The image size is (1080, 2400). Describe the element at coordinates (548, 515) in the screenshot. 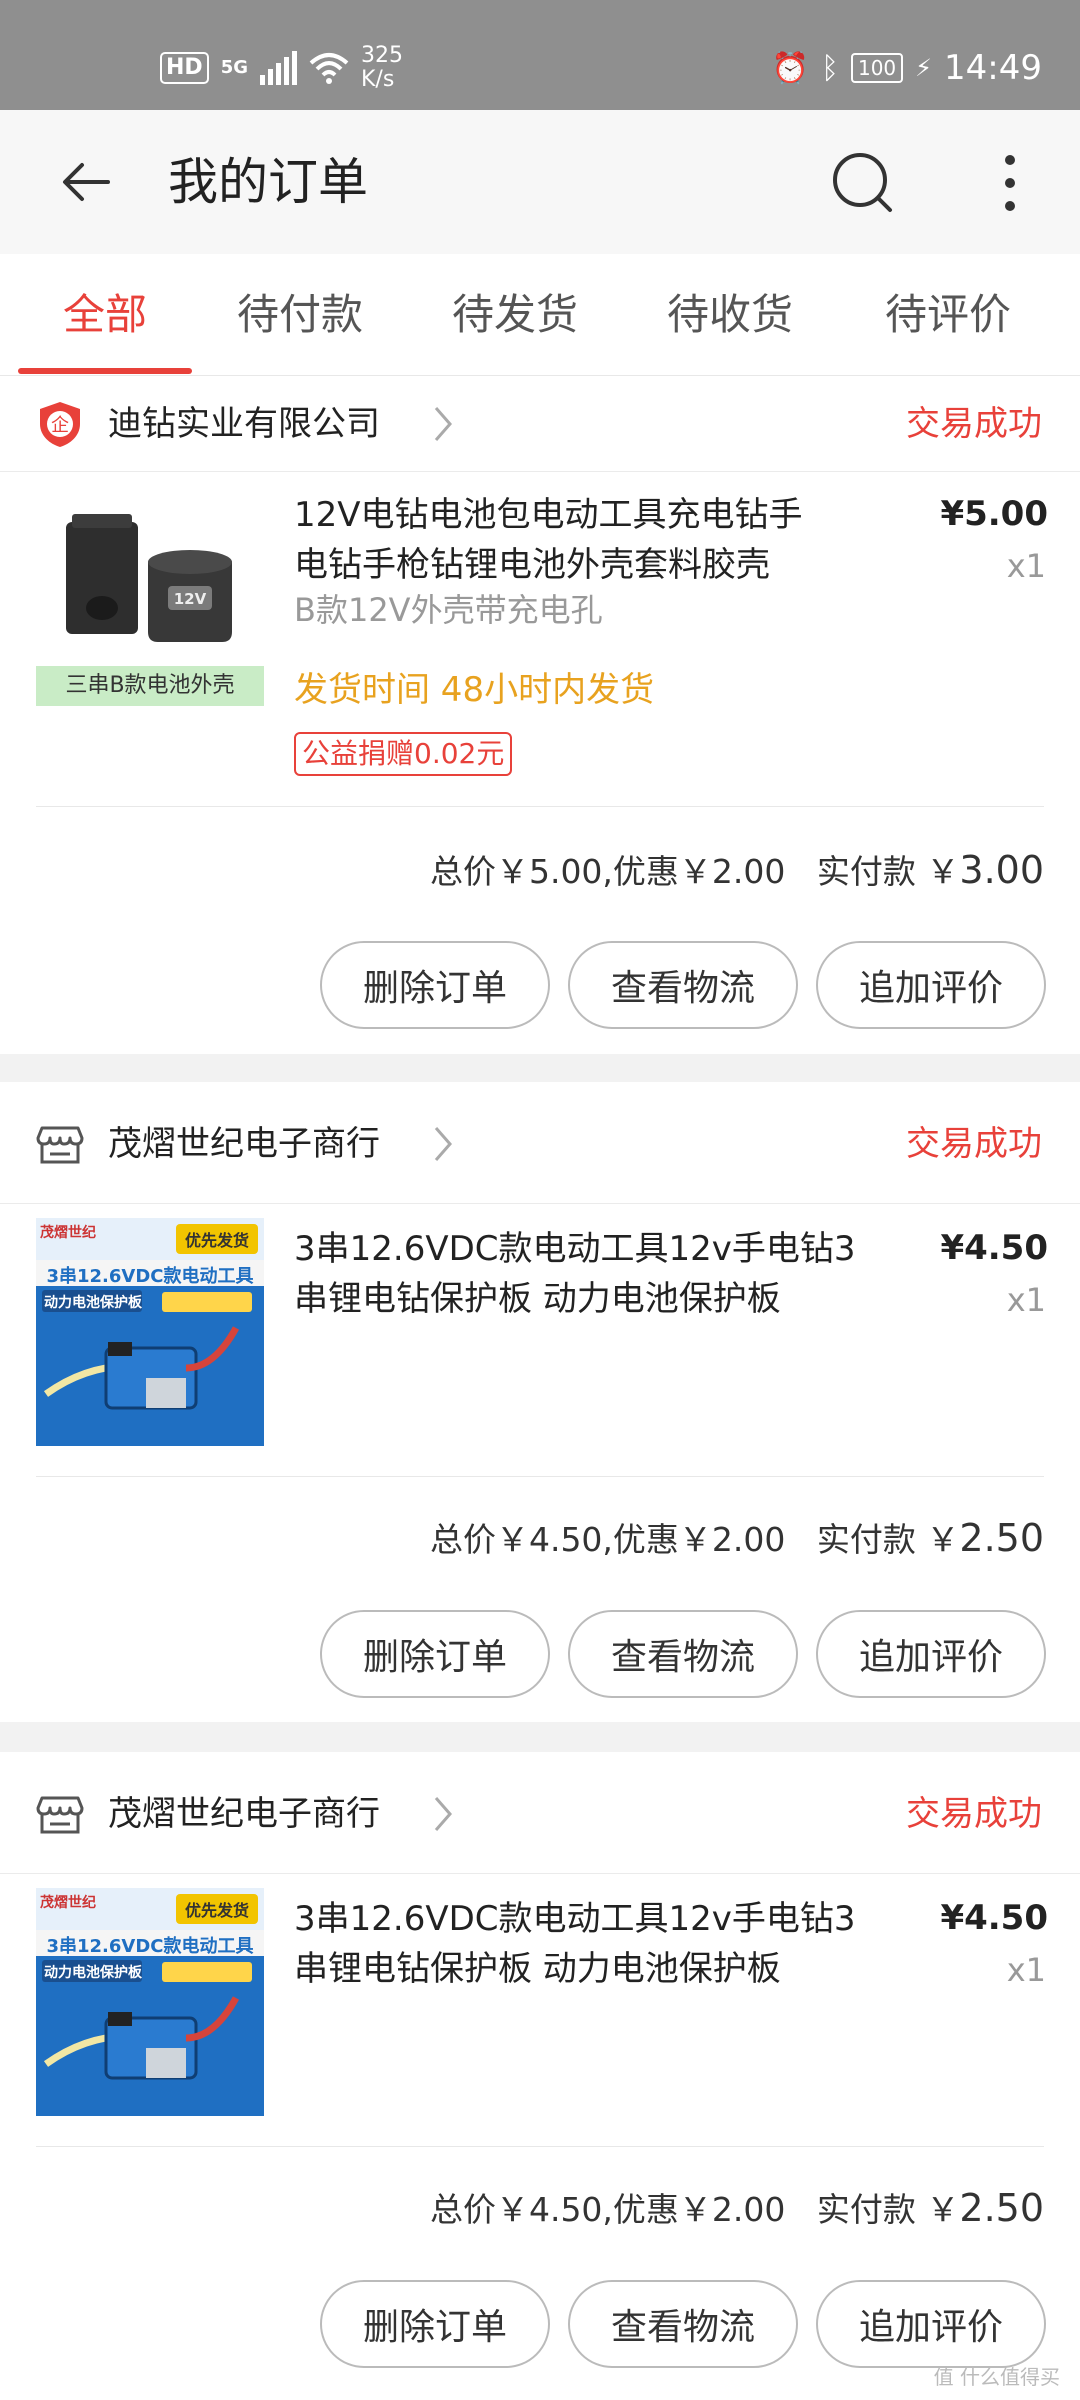

I see `product-title-line: 12V电钻电池包电动工具充电钻手` at that location.